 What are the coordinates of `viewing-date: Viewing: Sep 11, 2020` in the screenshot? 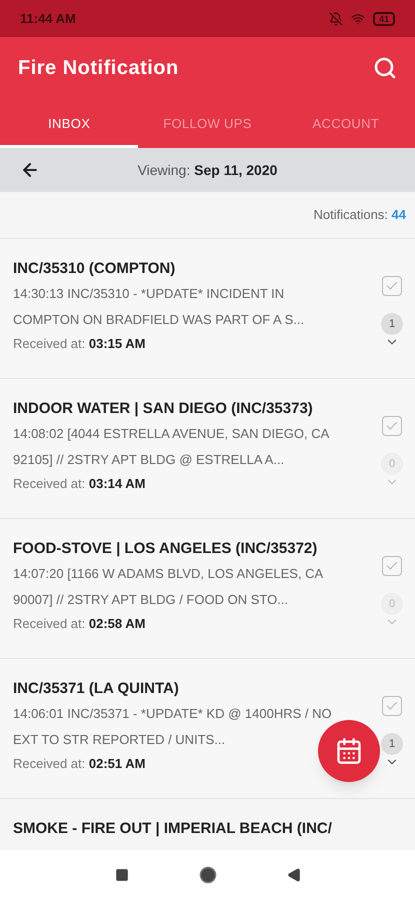 It's located at (207, 170).